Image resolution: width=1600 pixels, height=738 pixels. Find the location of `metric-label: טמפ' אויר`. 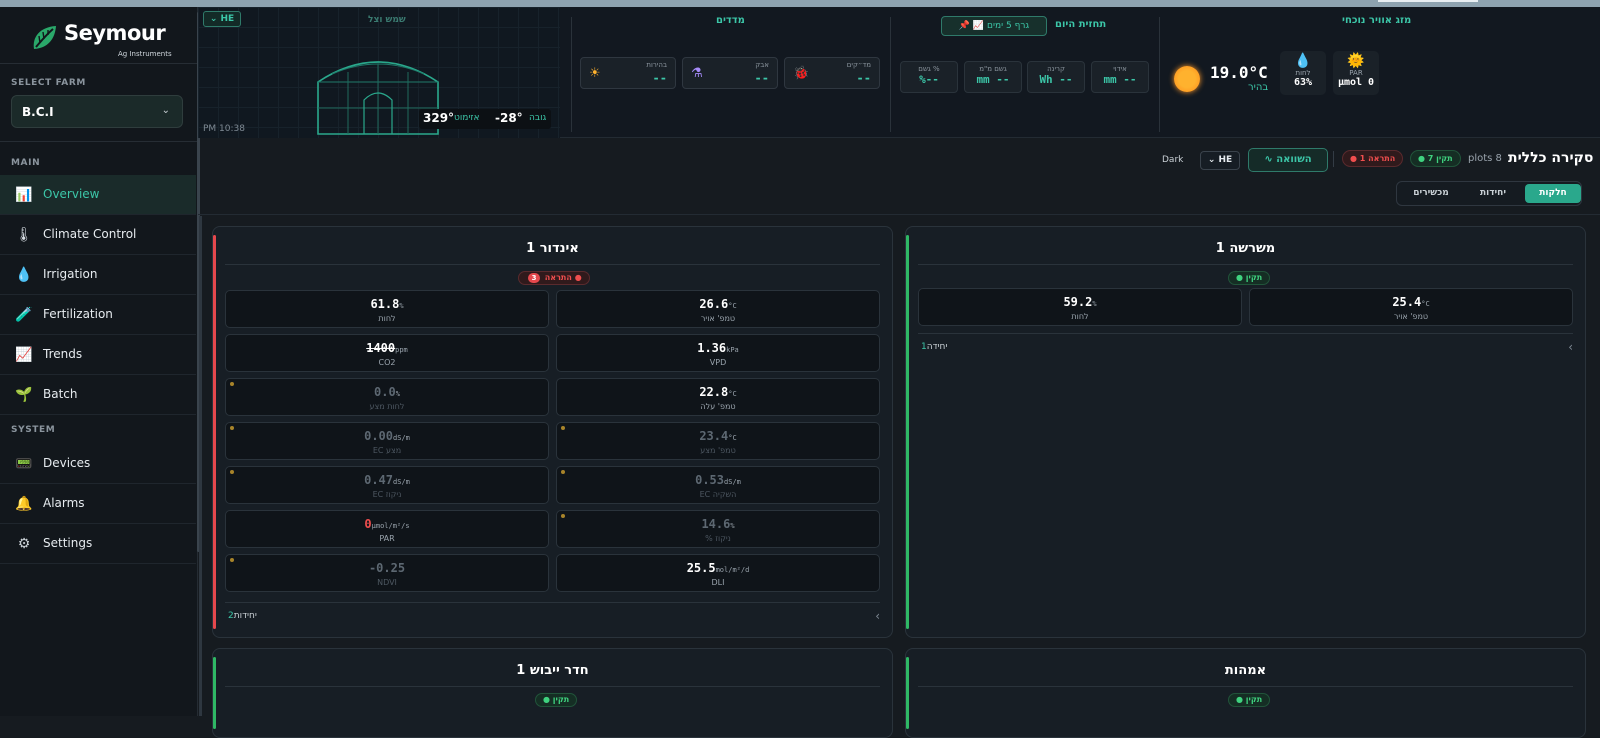

metric-label: טמפ' אויר is located at coordinates (1411, 316).